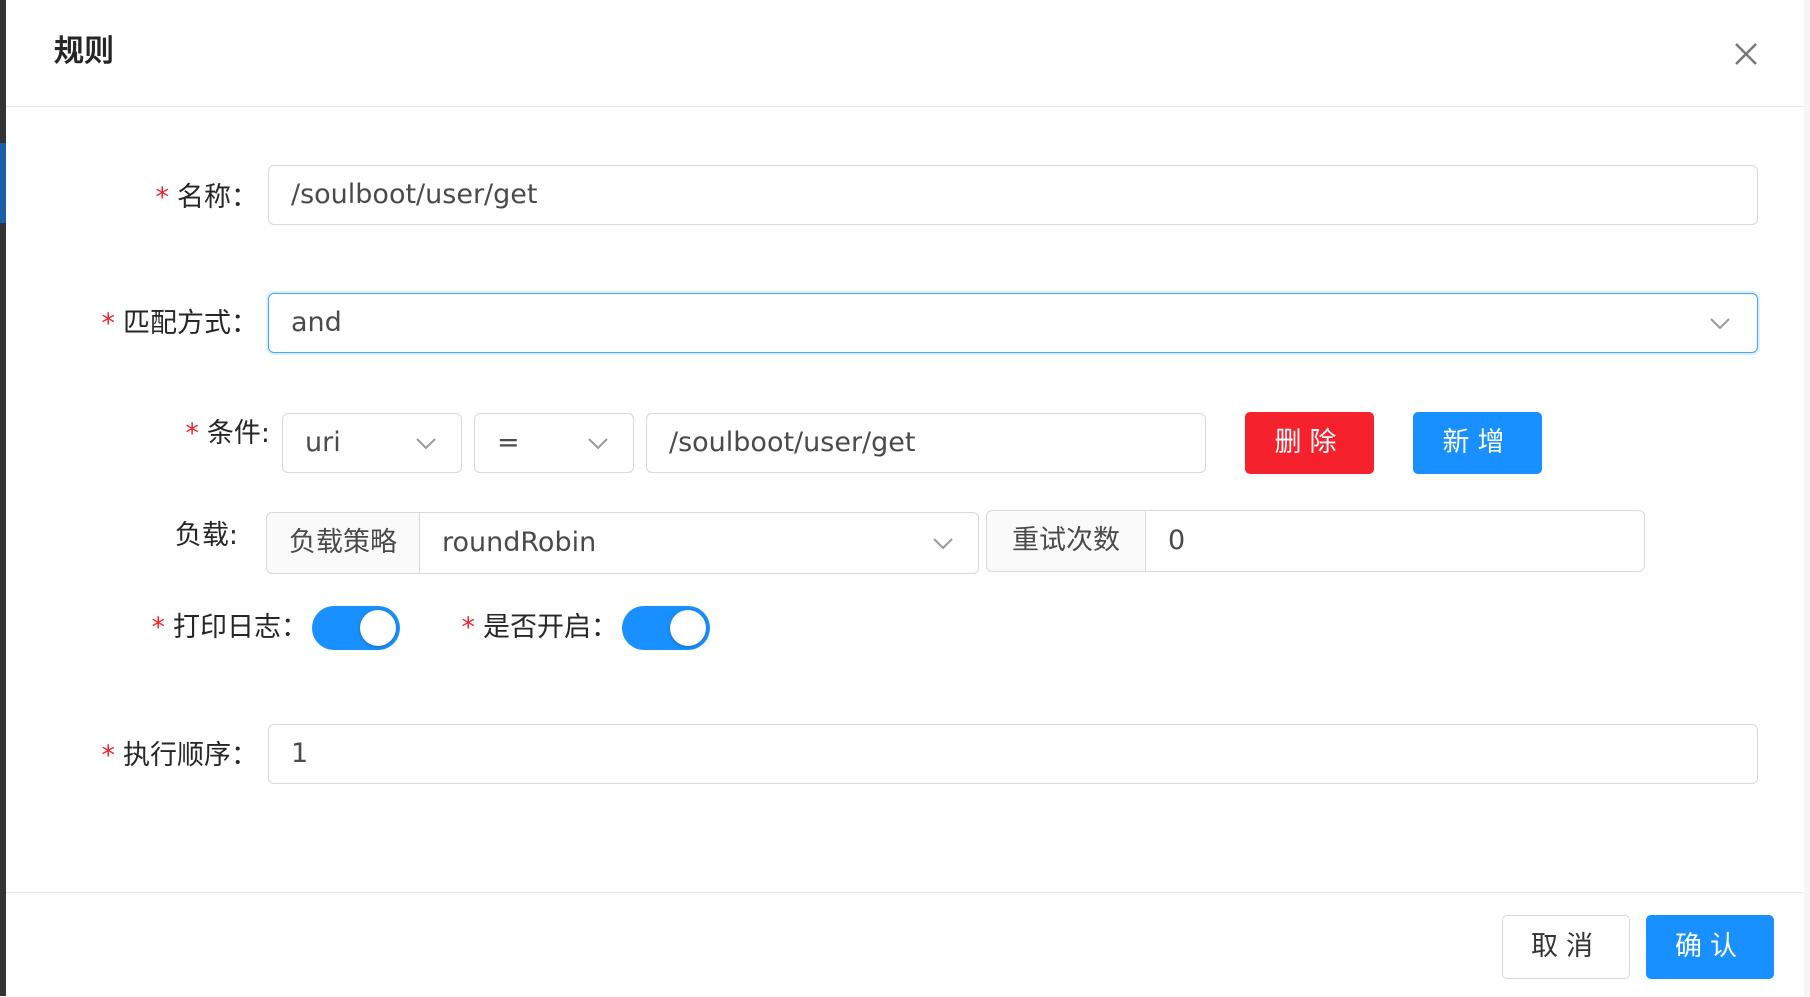 Image resolution: width=1810 pixels, height=997 pixels. Describe the element at coordinates (356, 628) in the screenshot. I see `log-switch` at that location.